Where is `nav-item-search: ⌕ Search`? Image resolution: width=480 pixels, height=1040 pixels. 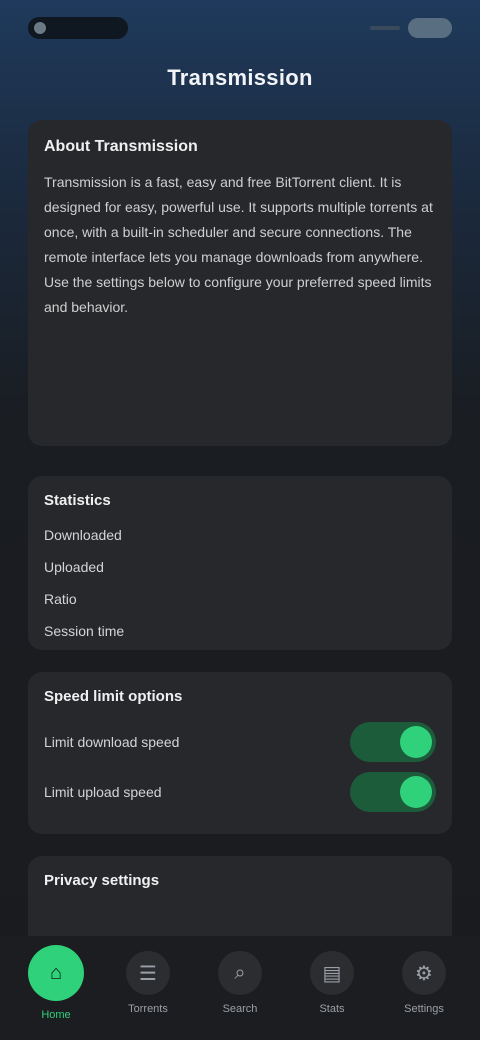 nav-item-search: ⌕ Search is located at coordinates (240, 983).